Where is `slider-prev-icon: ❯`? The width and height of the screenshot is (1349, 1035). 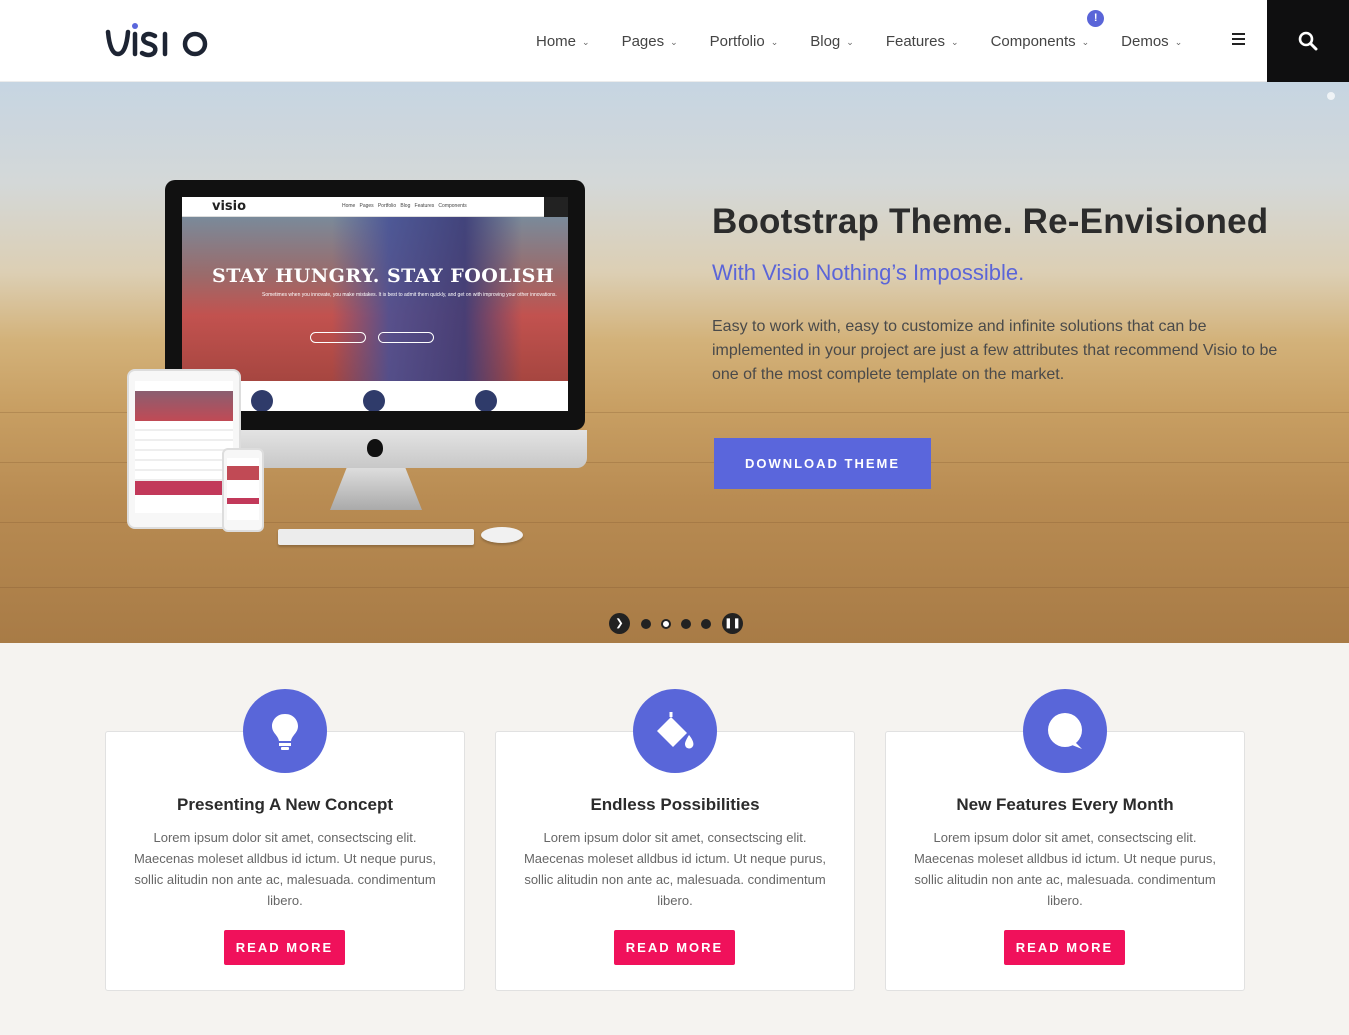
slider-prev-icon: ❯ is located at coordinates (619, 623).